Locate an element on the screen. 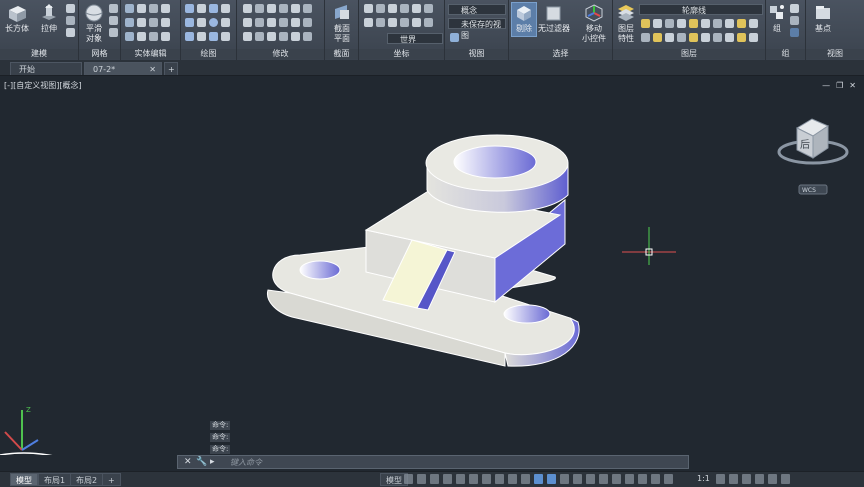 The width and height of the screenshot is (864, 487). layer-properties-button: 图层 特性 is located at coordinates (626, 23).